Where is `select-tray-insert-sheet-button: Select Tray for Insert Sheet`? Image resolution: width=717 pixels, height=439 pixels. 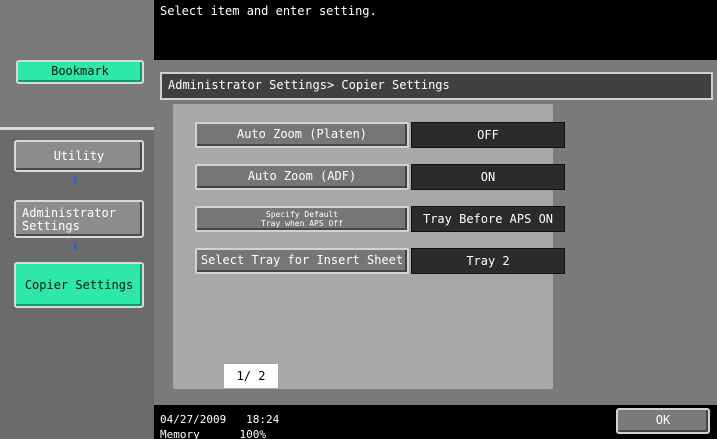
select-tray-insert-sheet-button: Select Tray for Insert Sheet is located at coordinates (302, 261).